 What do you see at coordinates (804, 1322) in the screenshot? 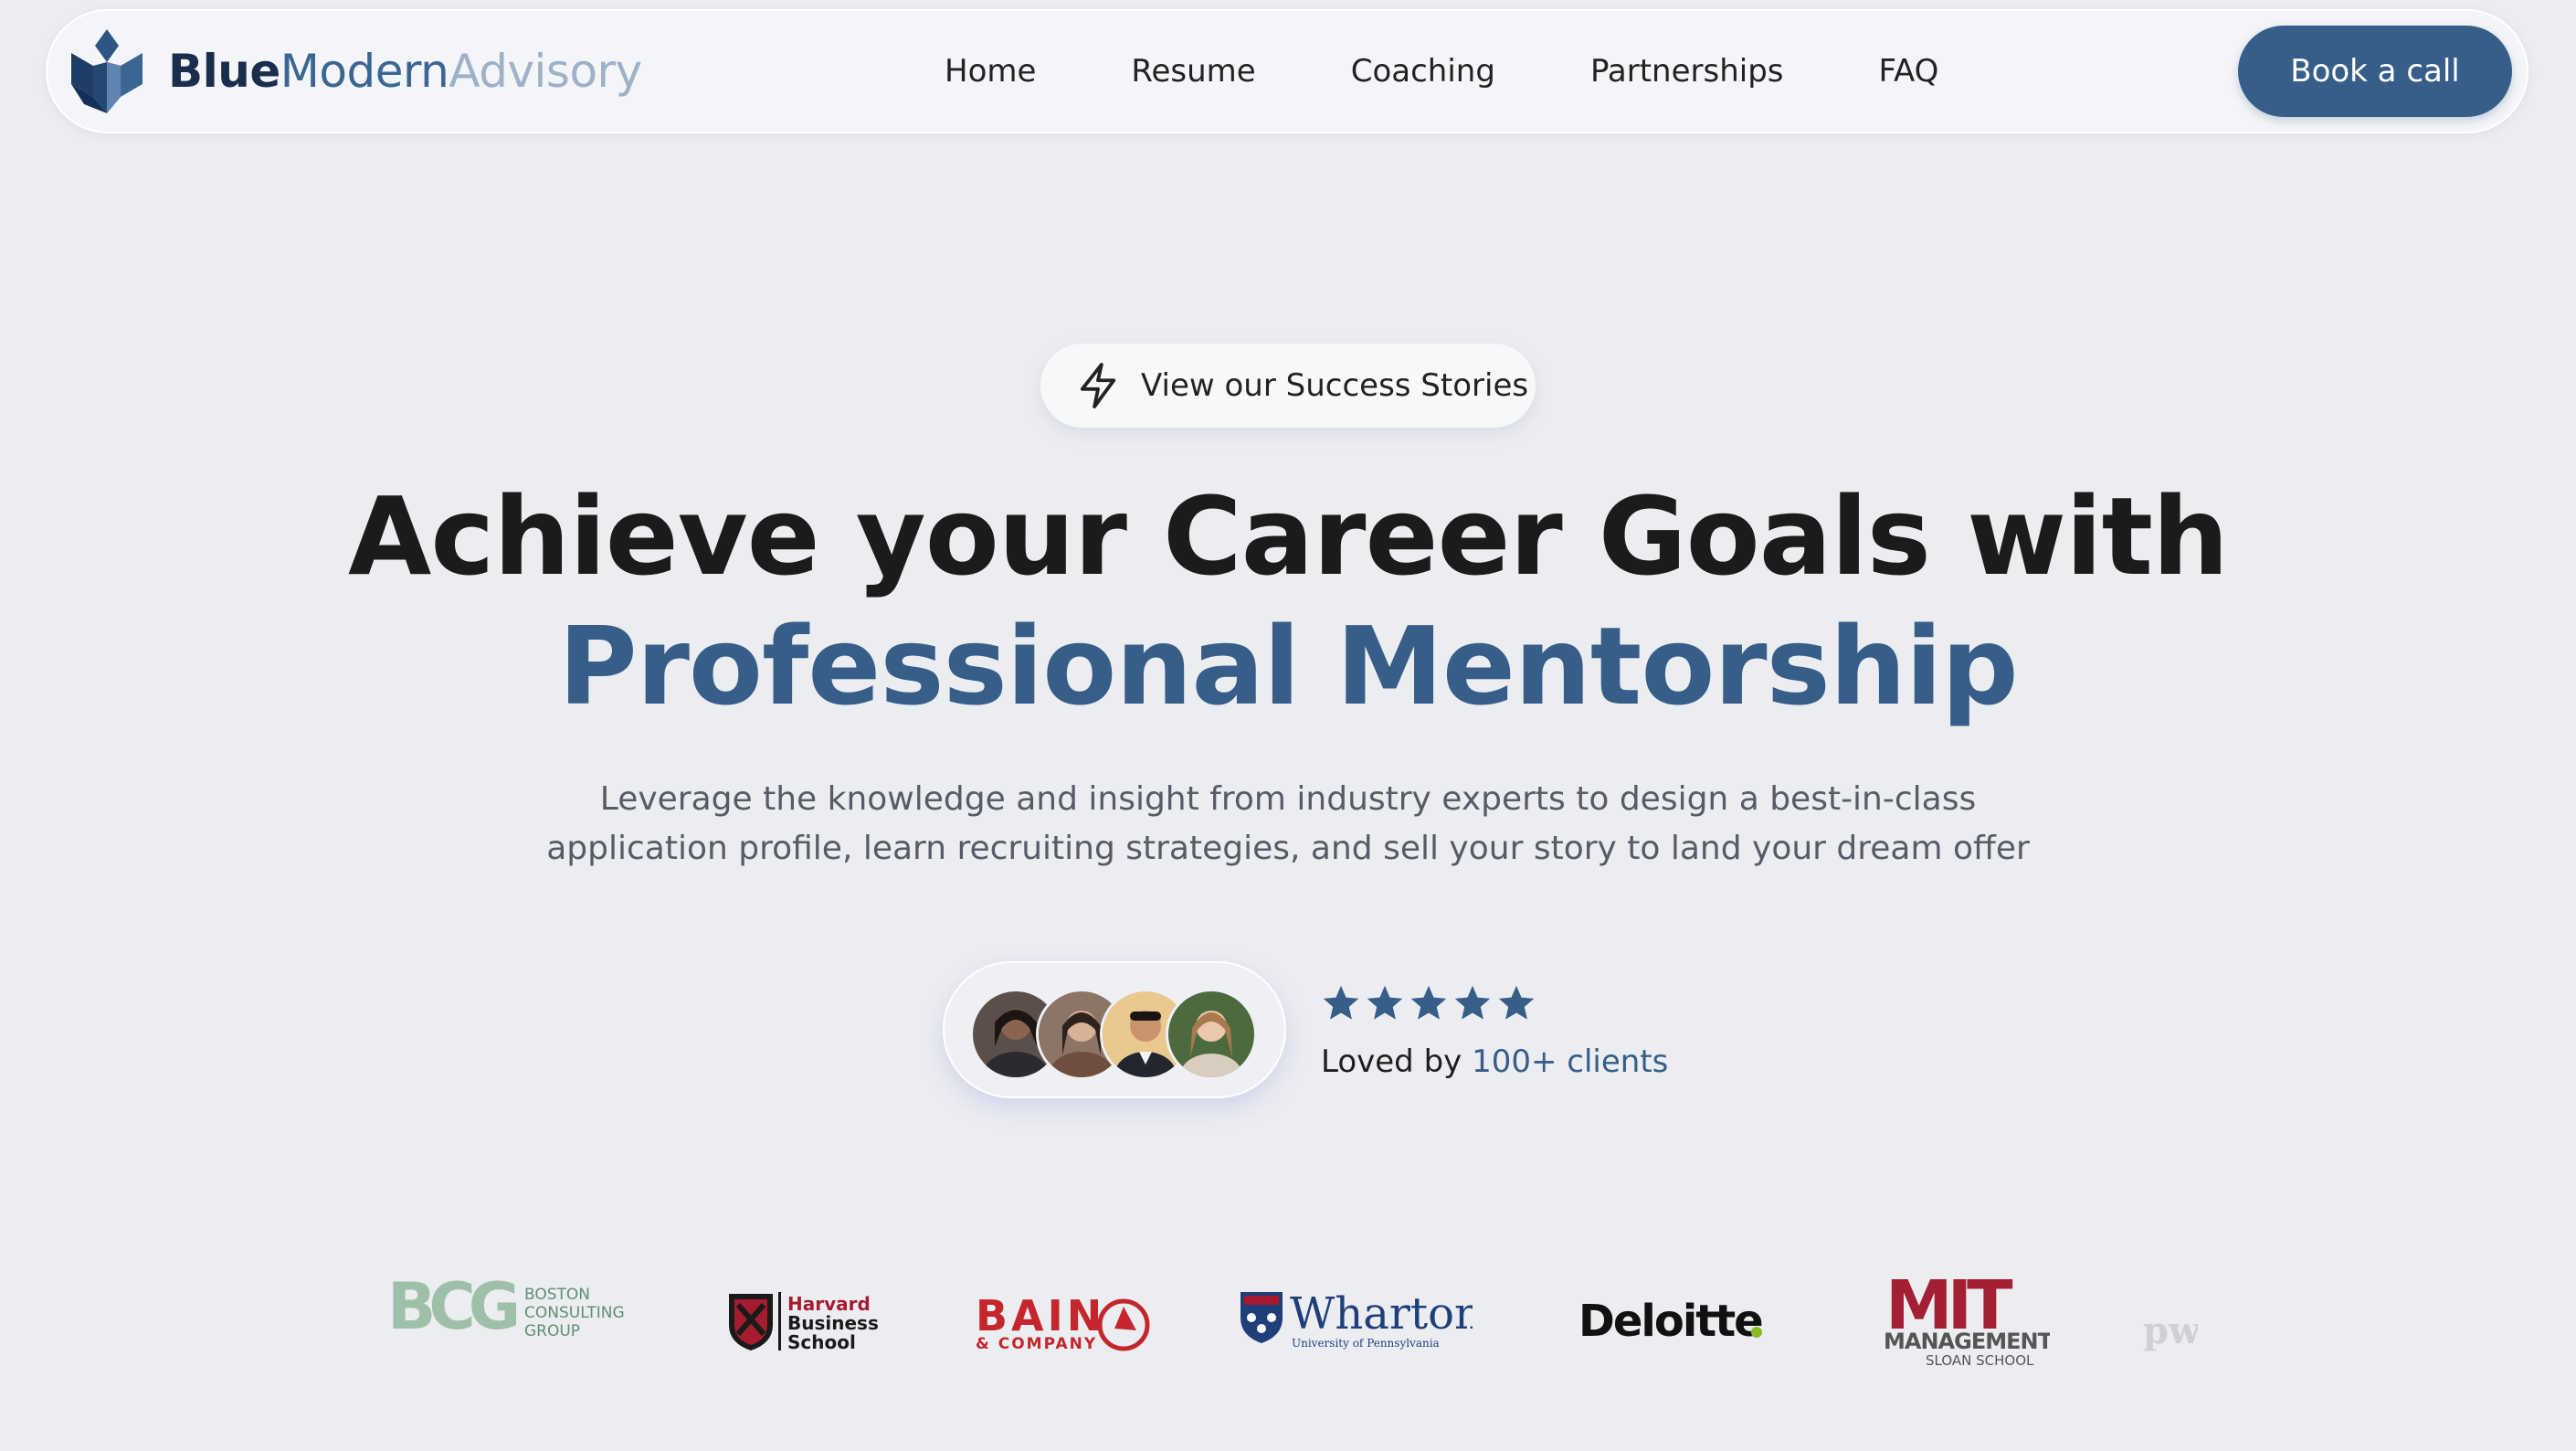
I see `harvard-business-school-logo: Harvard Business School` at bounding box center [804, 1322].